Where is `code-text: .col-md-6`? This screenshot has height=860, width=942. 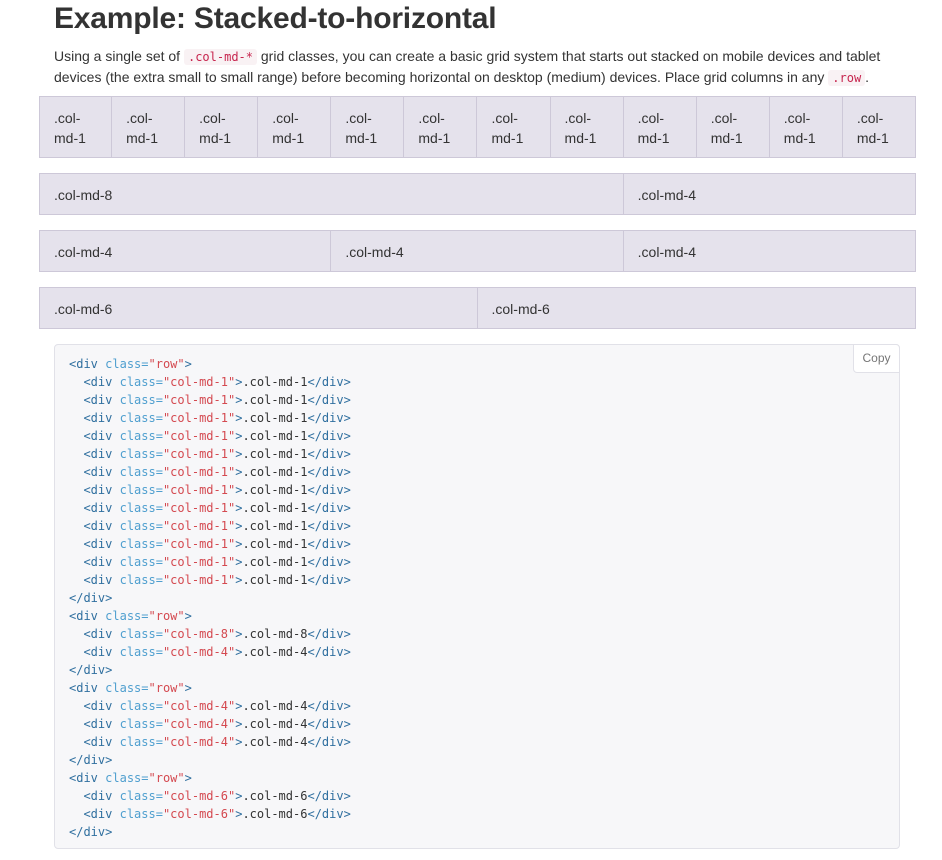
code-text: .col-md-6 is located at coordinates (275, 796).